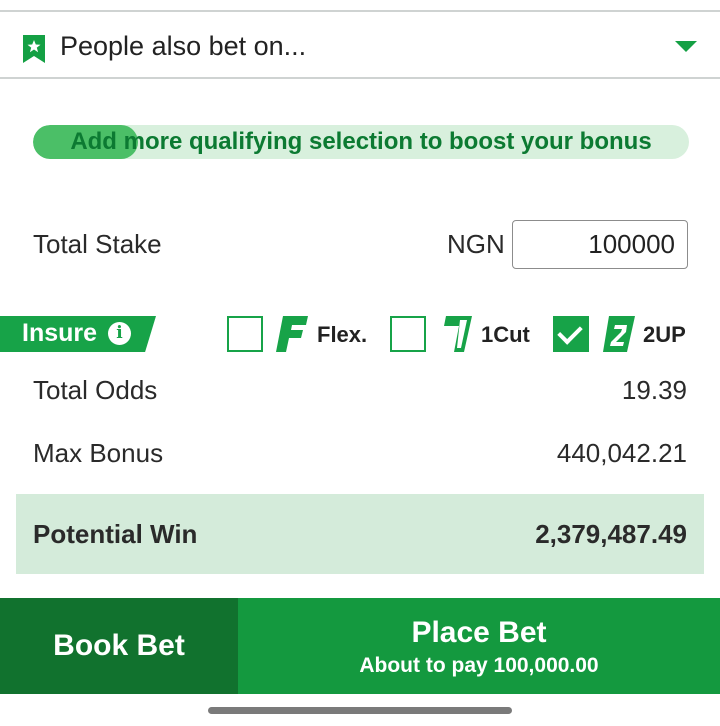 This screenshot has height=726, width=720. What do you see at coordinates (621, 453) in the screenshot?
I see `max-bonus-value: 440,042.21` at bounding box center [621, 453].